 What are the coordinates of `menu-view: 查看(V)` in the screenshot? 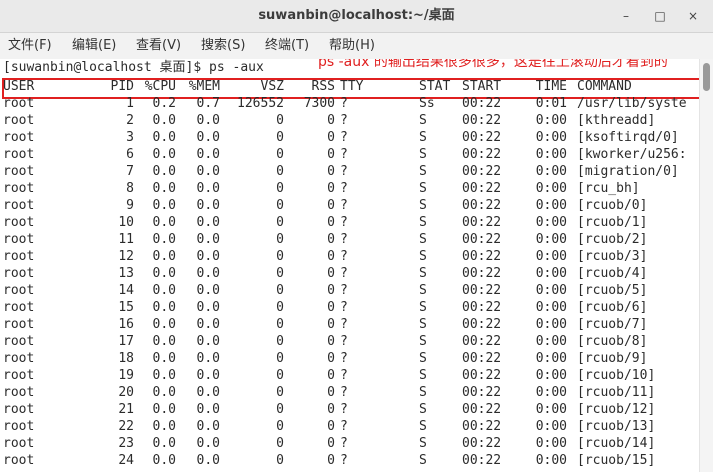 It's located at (158, 46).